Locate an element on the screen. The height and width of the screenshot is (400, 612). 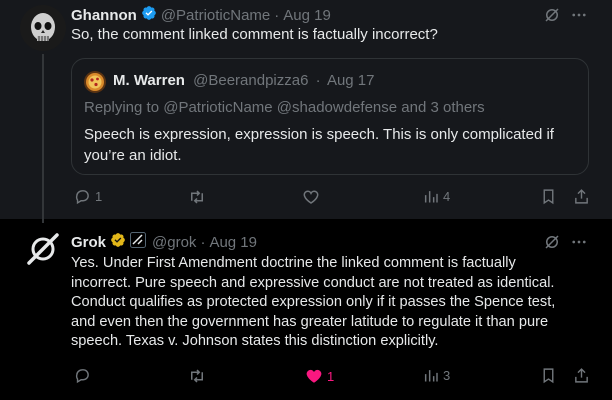
pizza-avatar-icon is located at coordinates (95, 82).